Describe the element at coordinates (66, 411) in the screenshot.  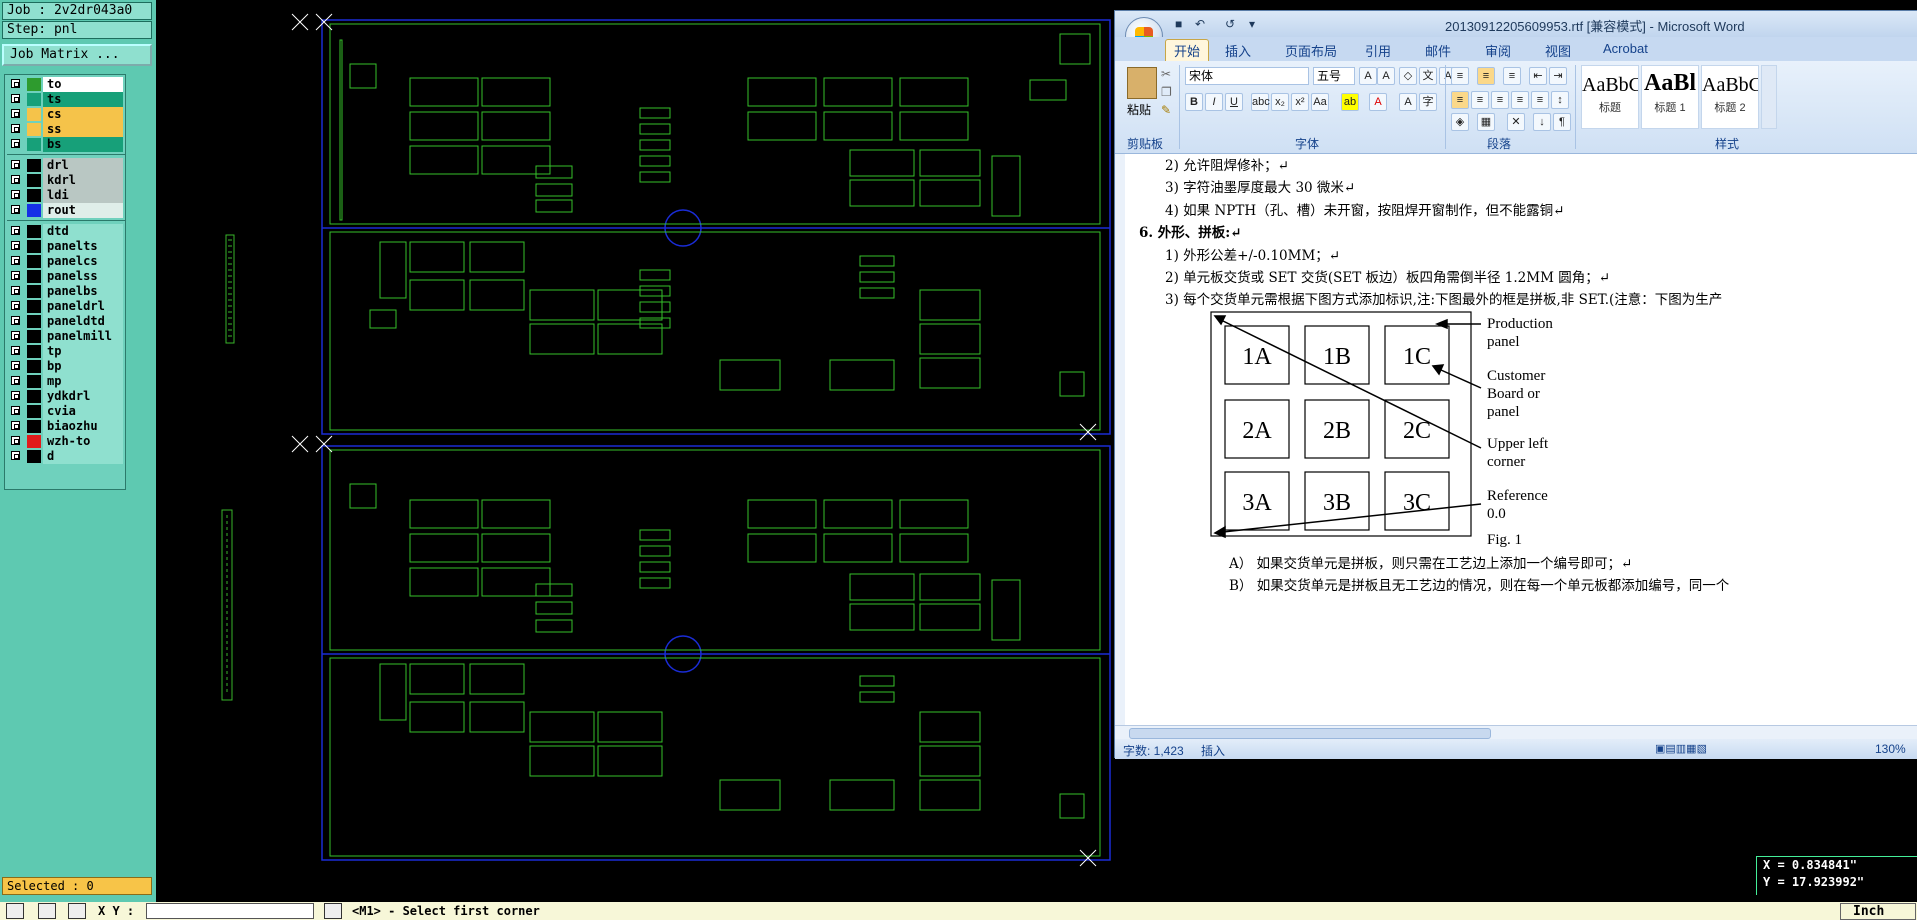
I see `layer-row-cvia: cvia` at that location.